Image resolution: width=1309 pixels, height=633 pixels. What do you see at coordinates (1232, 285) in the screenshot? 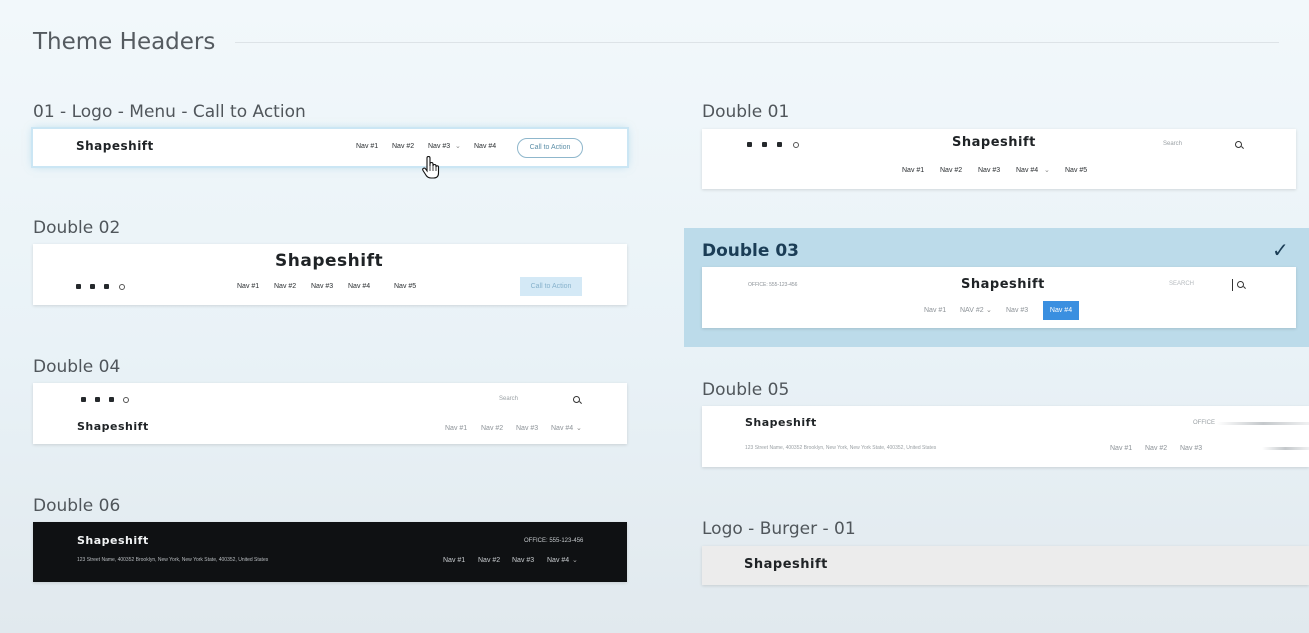
I see `search-divider` at bounding box center [1232, 285].